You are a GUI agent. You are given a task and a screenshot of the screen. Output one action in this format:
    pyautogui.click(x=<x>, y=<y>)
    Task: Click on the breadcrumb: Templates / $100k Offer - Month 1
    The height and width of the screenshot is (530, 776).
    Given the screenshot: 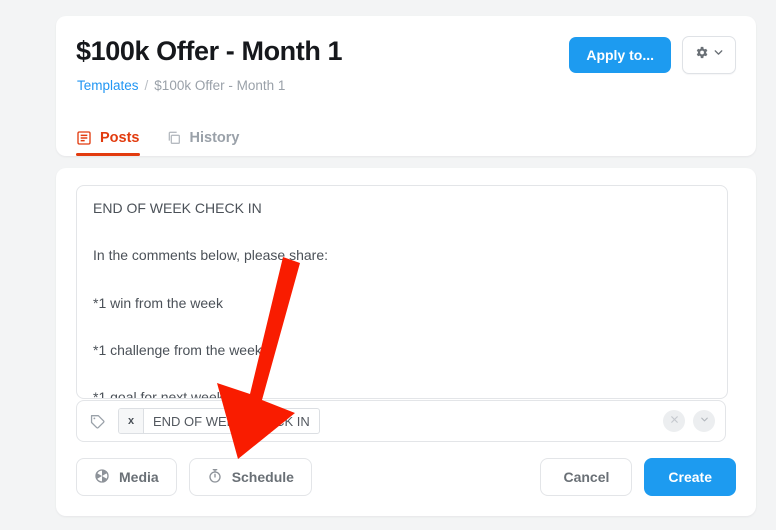 What is the action you would take?
    pyautogui.click(x=181, y=85)
    